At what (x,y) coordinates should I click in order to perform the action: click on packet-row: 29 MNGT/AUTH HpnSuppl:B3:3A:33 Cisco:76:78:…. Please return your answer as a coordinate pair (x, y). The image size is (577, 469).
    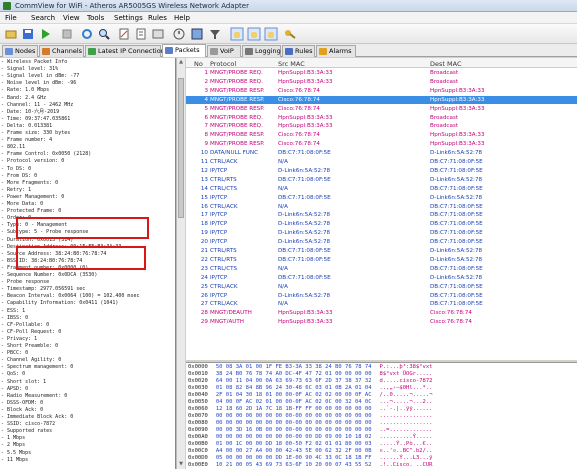
    Looking at the image, I should click on (381, 322).